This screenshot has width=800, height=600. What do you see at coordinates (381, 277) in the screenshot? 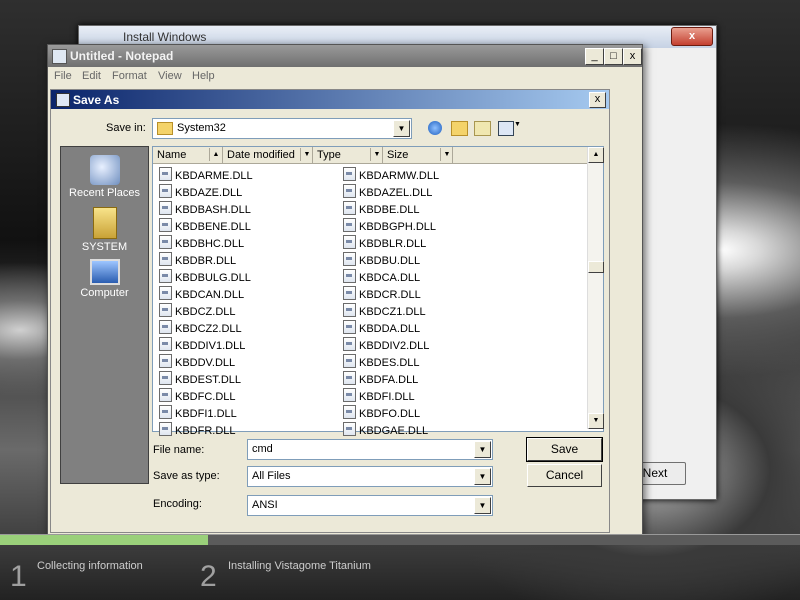
I see `file-item: KBDCA.DLL` at bounding box center [381, 277].